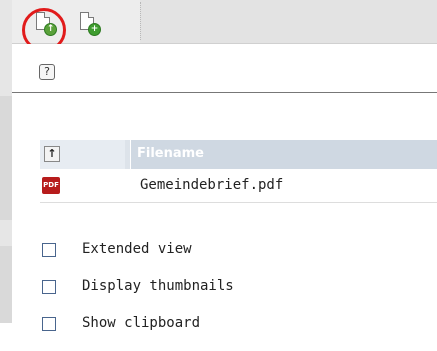  What do you see at coordinates (49, 250) in the screenshot?
I see `extended-view-checkbox` at bounding box center [49, 250].